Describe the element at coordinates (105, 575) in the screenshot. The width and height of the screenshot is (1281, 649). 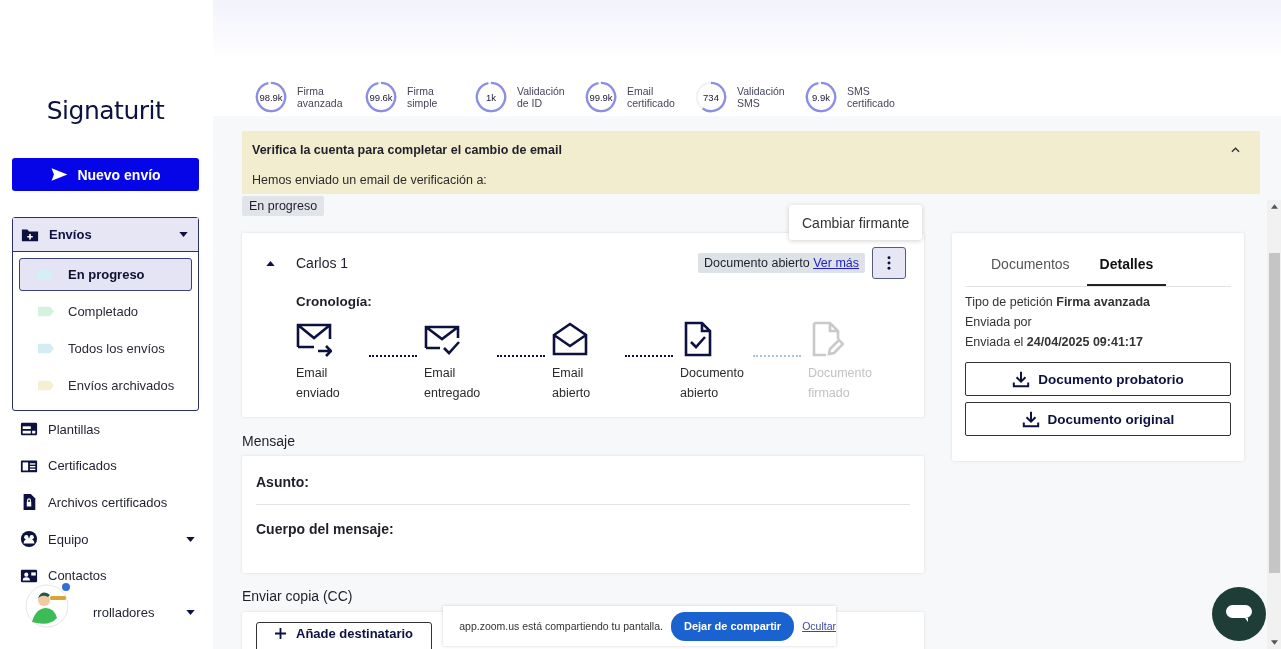
I see `sidebar-item: Contactos` at that location.